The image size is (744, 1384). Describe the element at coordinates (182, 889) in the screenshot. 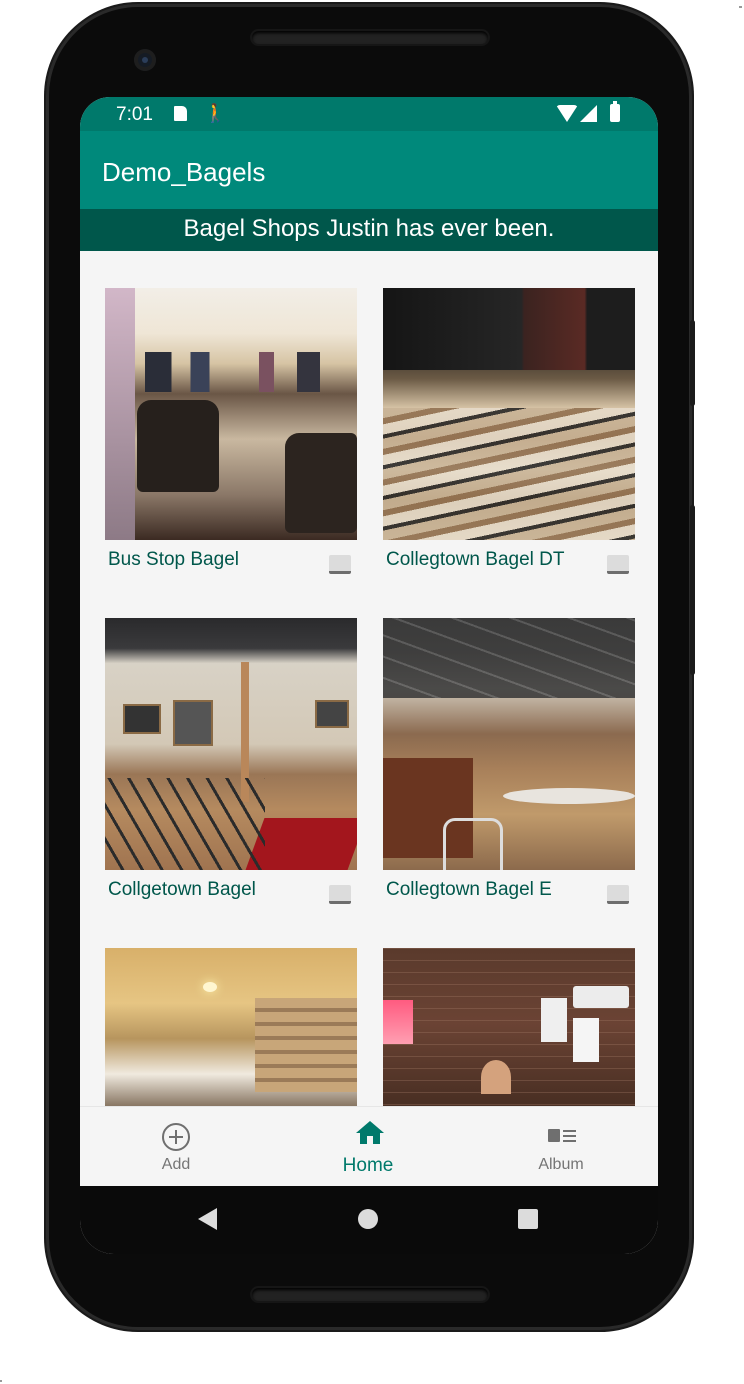

I see `shop-name: Collgetown Bagel` at that location.